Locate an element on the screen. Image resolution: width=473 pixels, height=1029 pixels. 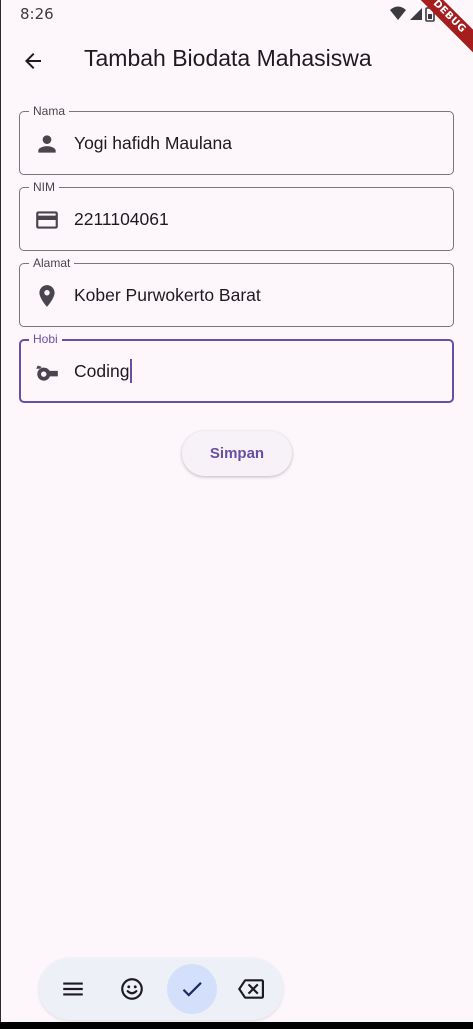
navigation-bar-edge is located at coordinates (236, 1025).